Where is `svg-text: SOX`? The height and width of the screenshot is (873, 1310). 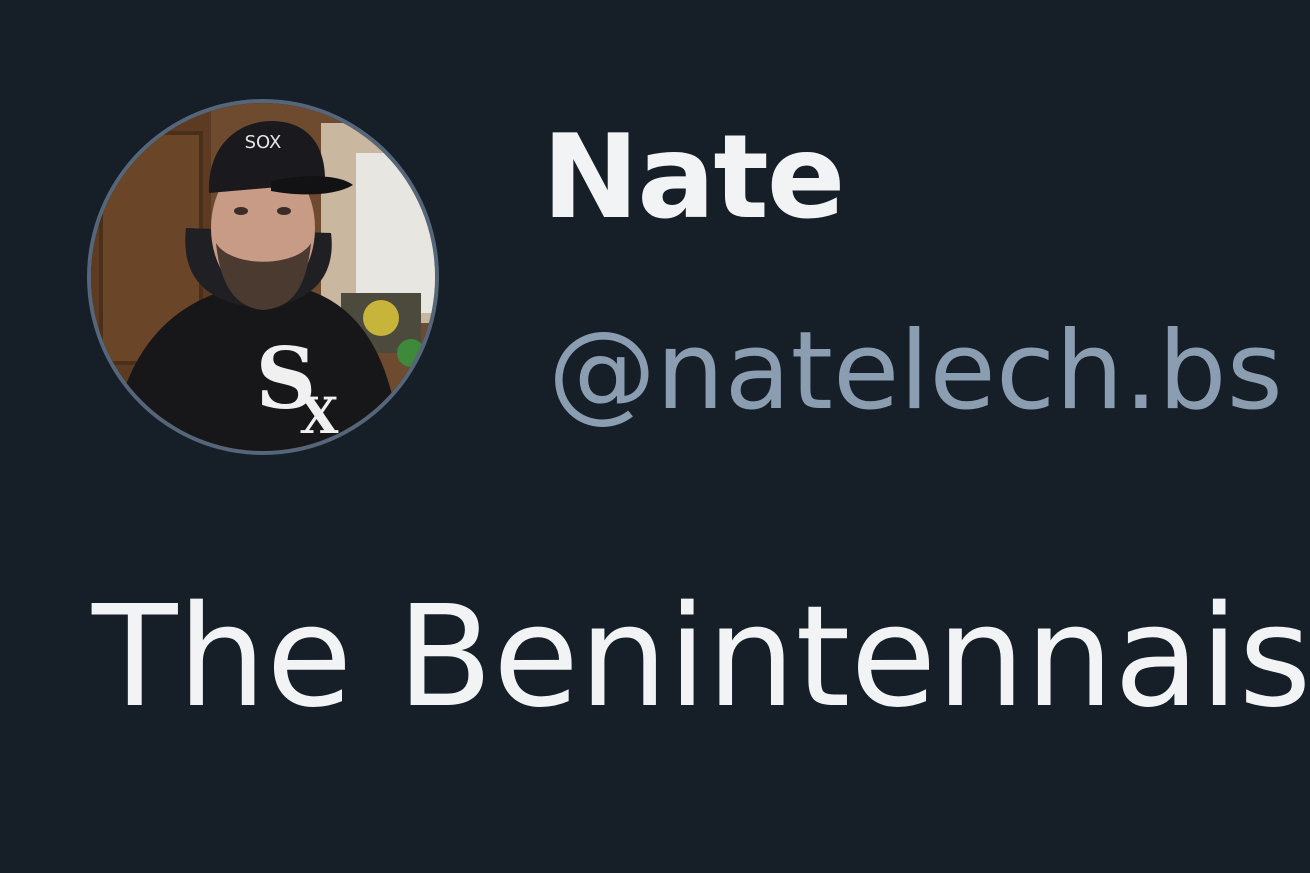 svg-text: SOX is located at coordinates (263, 142).